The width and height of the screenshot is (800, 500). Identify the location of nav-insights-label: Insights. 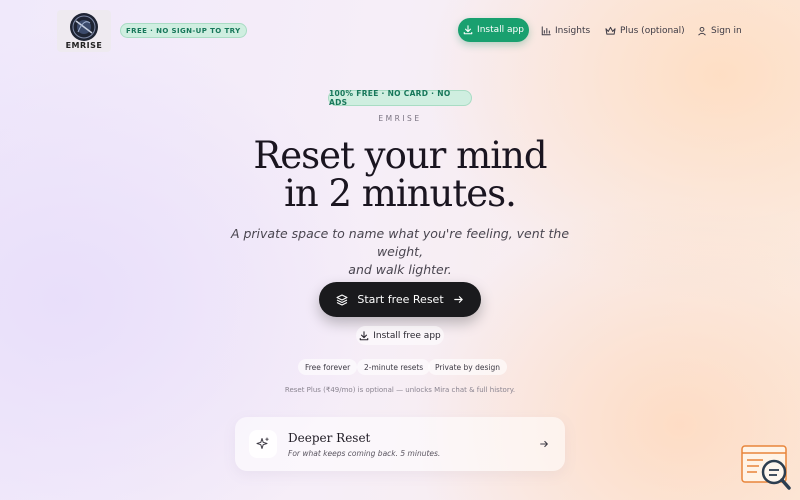
(573, 31).